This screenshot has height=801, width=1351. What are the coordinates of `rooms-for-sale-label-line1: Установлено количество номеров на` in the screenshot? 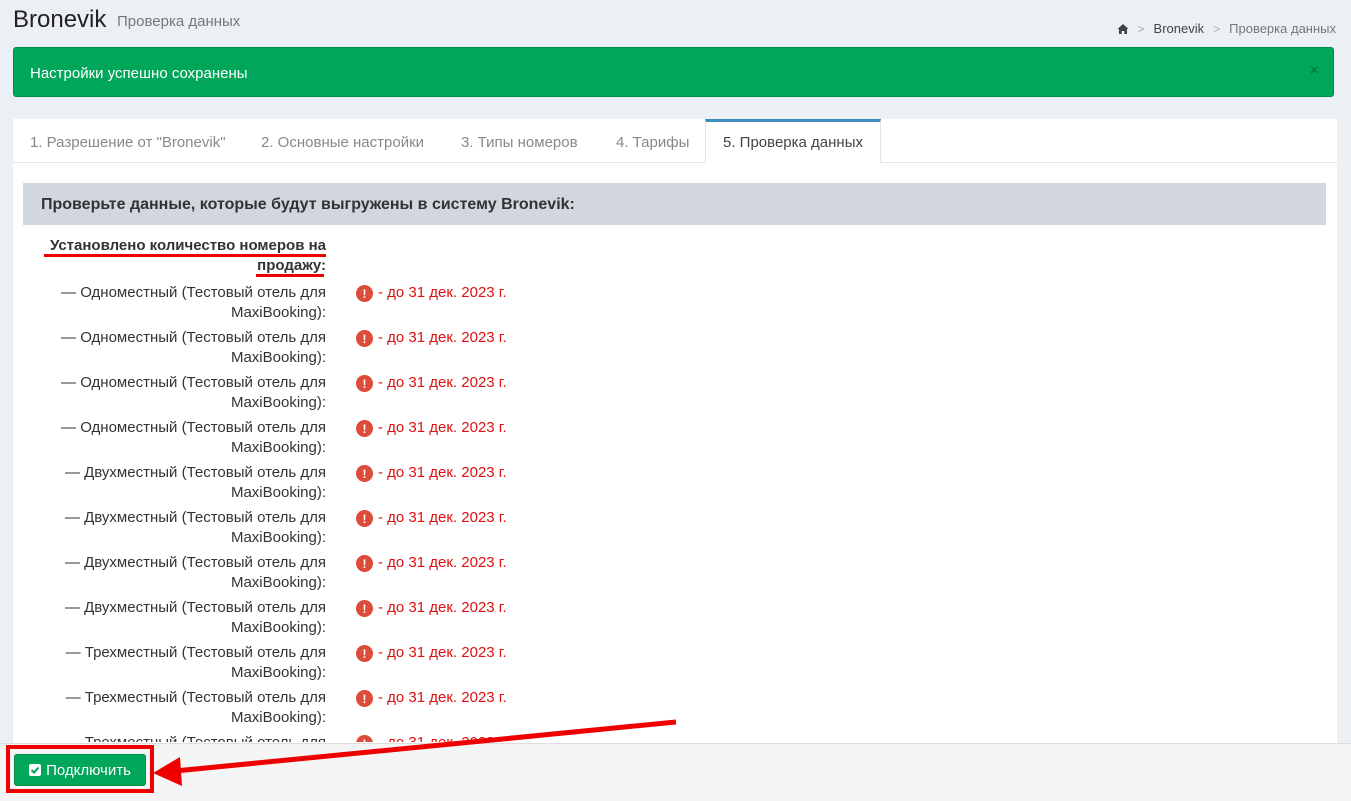 It's located at (187, 245).